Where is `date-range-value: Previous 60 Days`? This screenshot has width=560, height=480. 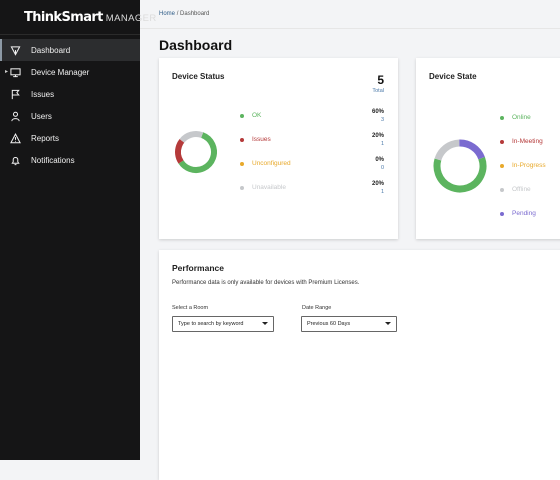
date-range-value: Previous 60 Days is located at coordinates (329, 324).